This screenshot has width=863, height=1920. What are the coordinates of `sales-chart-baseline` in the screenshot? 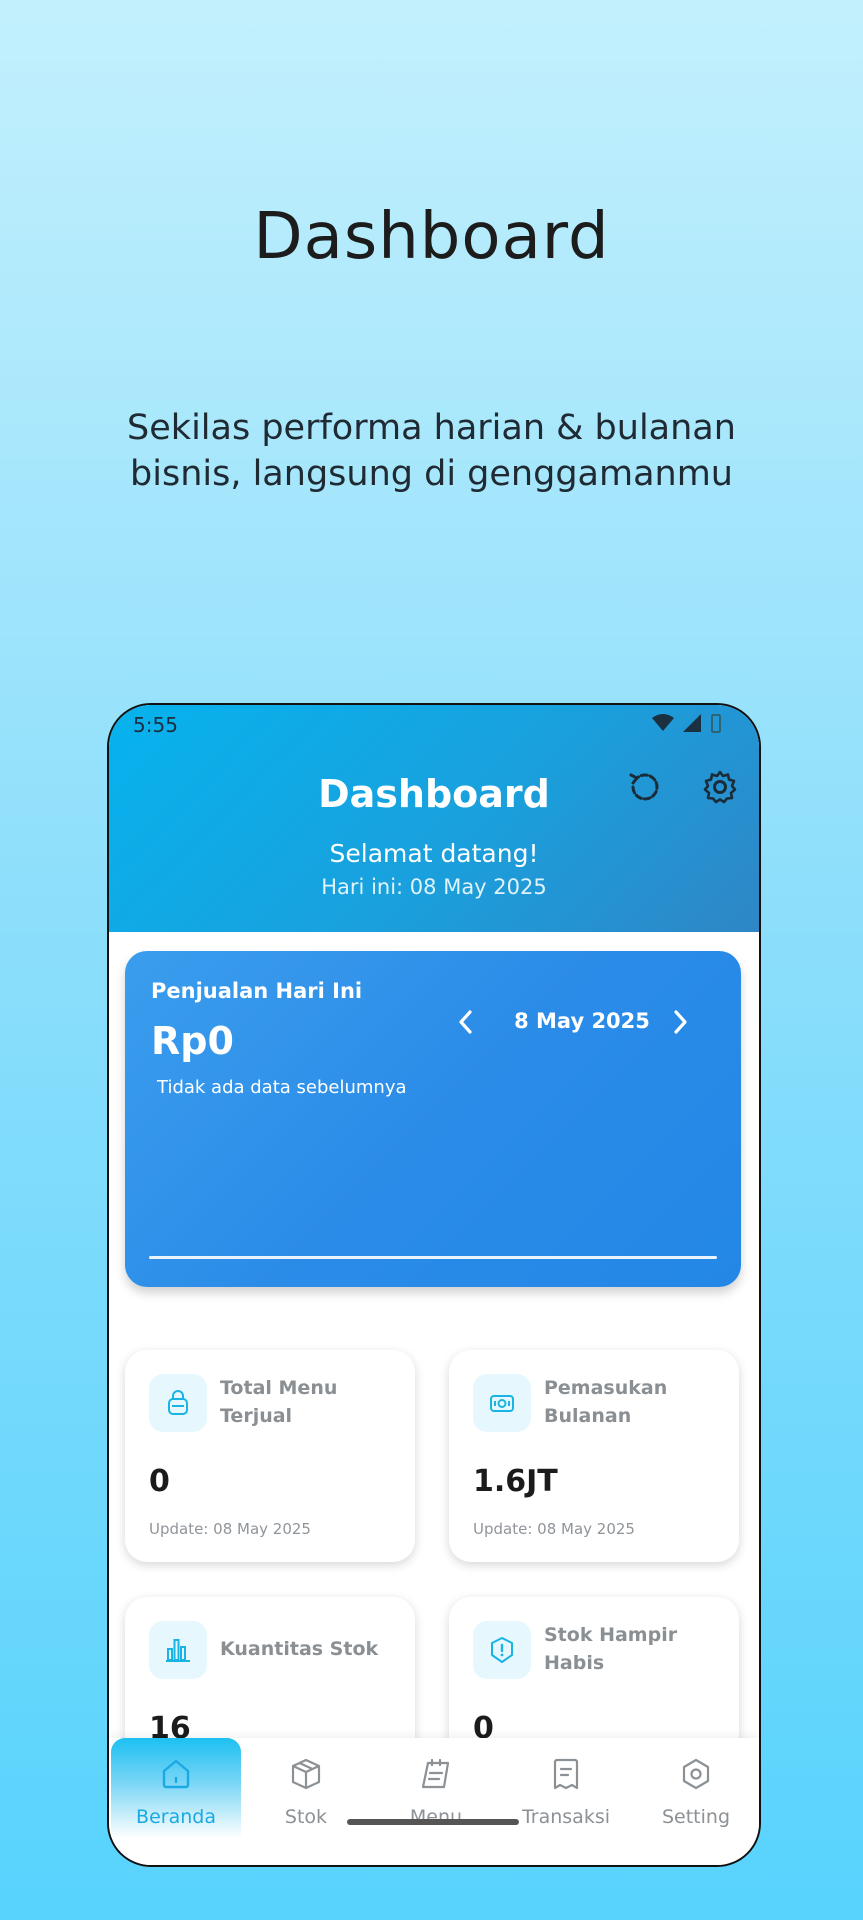 It's located at (433, 1257).